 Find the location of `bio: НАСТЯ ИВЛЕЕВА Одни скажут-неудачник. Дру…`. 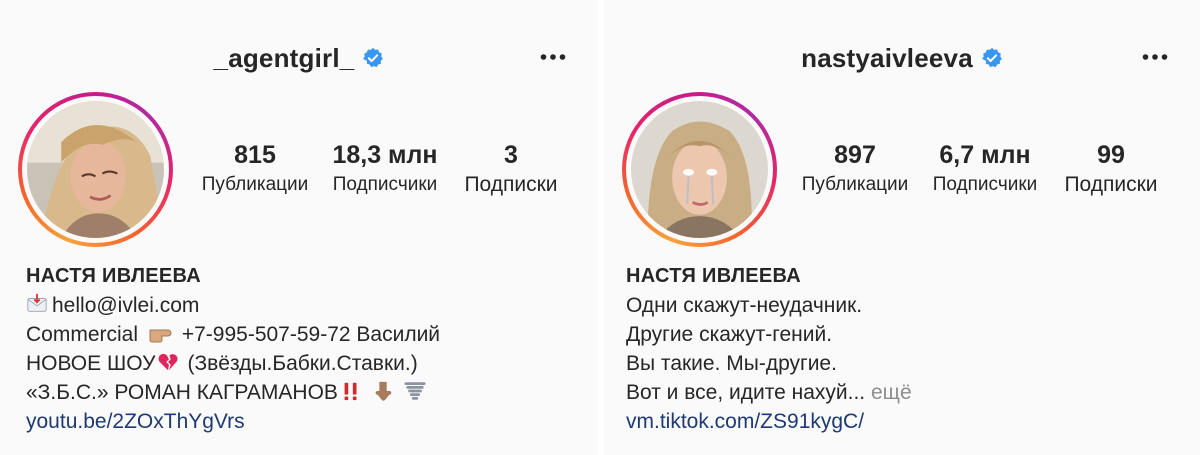

bio: НАСТЯ ИВЛЕЕВА Одни скажут-неудачник. Дру… is located at coordinates (769, 349).